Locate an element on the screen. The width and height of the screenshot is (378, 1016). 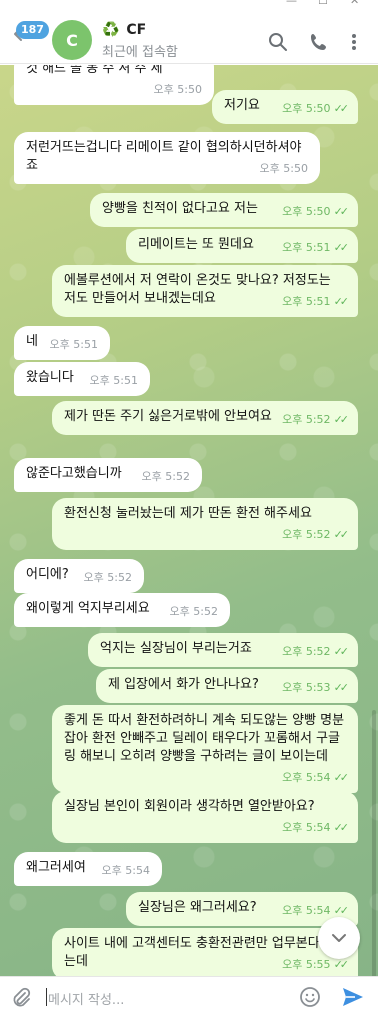
message-outgoing: 실장님은 왜그러세요? 오후 5:54 ✓✓ is located at coordinates (242, 909).